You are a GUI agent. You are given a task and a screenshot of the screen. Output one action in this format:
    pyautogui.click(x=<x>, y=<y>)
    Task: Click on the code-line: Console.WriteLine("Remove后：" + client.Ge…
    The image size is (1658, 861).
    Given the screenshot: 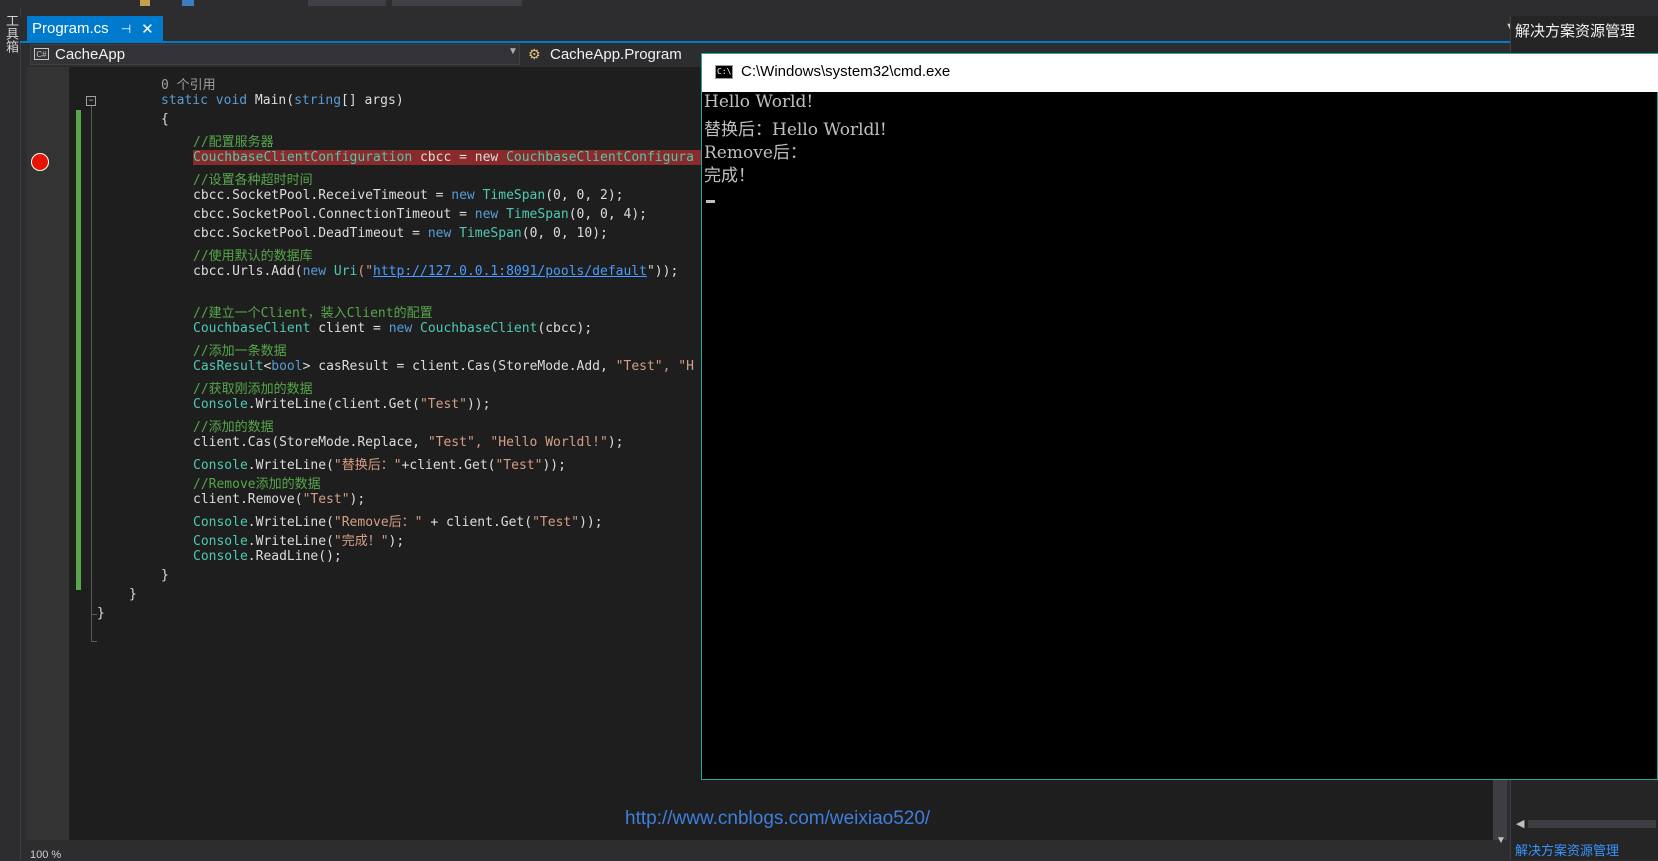 What is the action you would take?
    pyautogui.click(x=398, y=520)
    